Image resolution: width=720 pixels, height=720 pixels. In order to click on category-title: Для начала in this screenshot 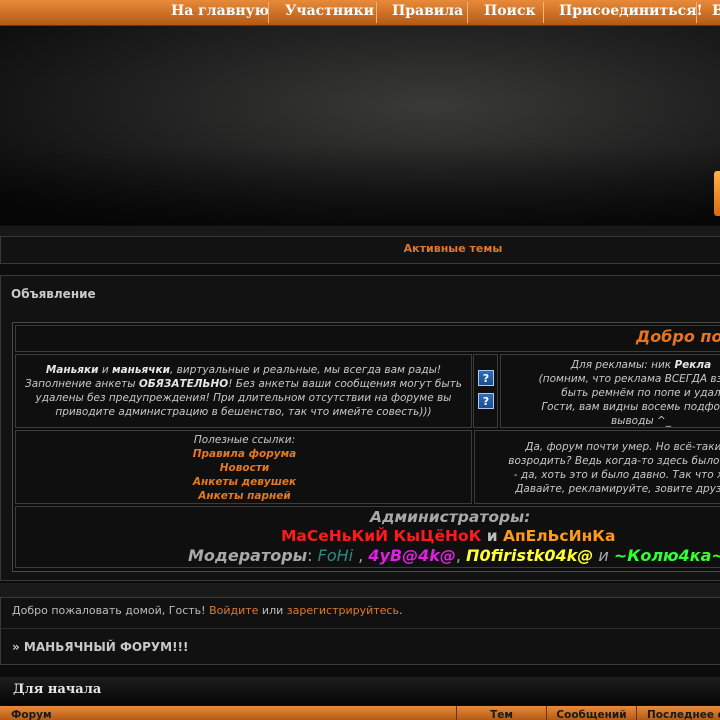, I will do `click(57, 689)`.